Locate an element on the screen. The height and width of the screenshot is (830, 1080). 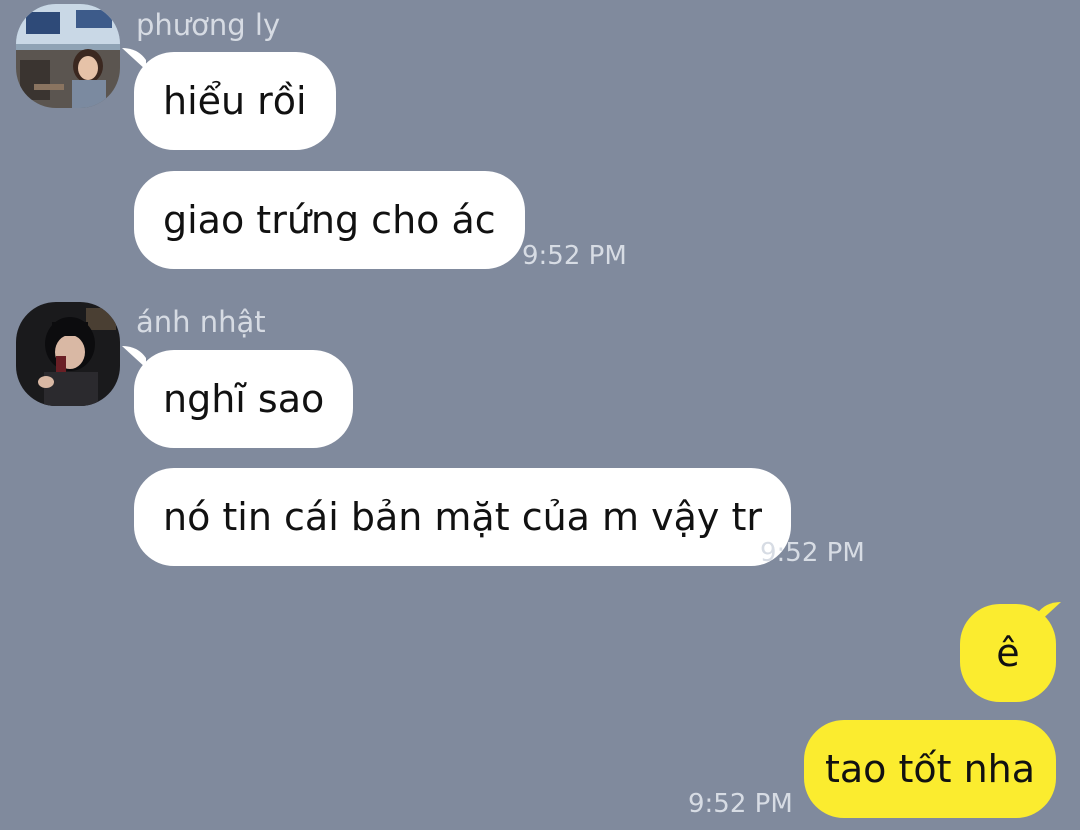
avatar-anh-nhat is located at coordinates (68, 354).